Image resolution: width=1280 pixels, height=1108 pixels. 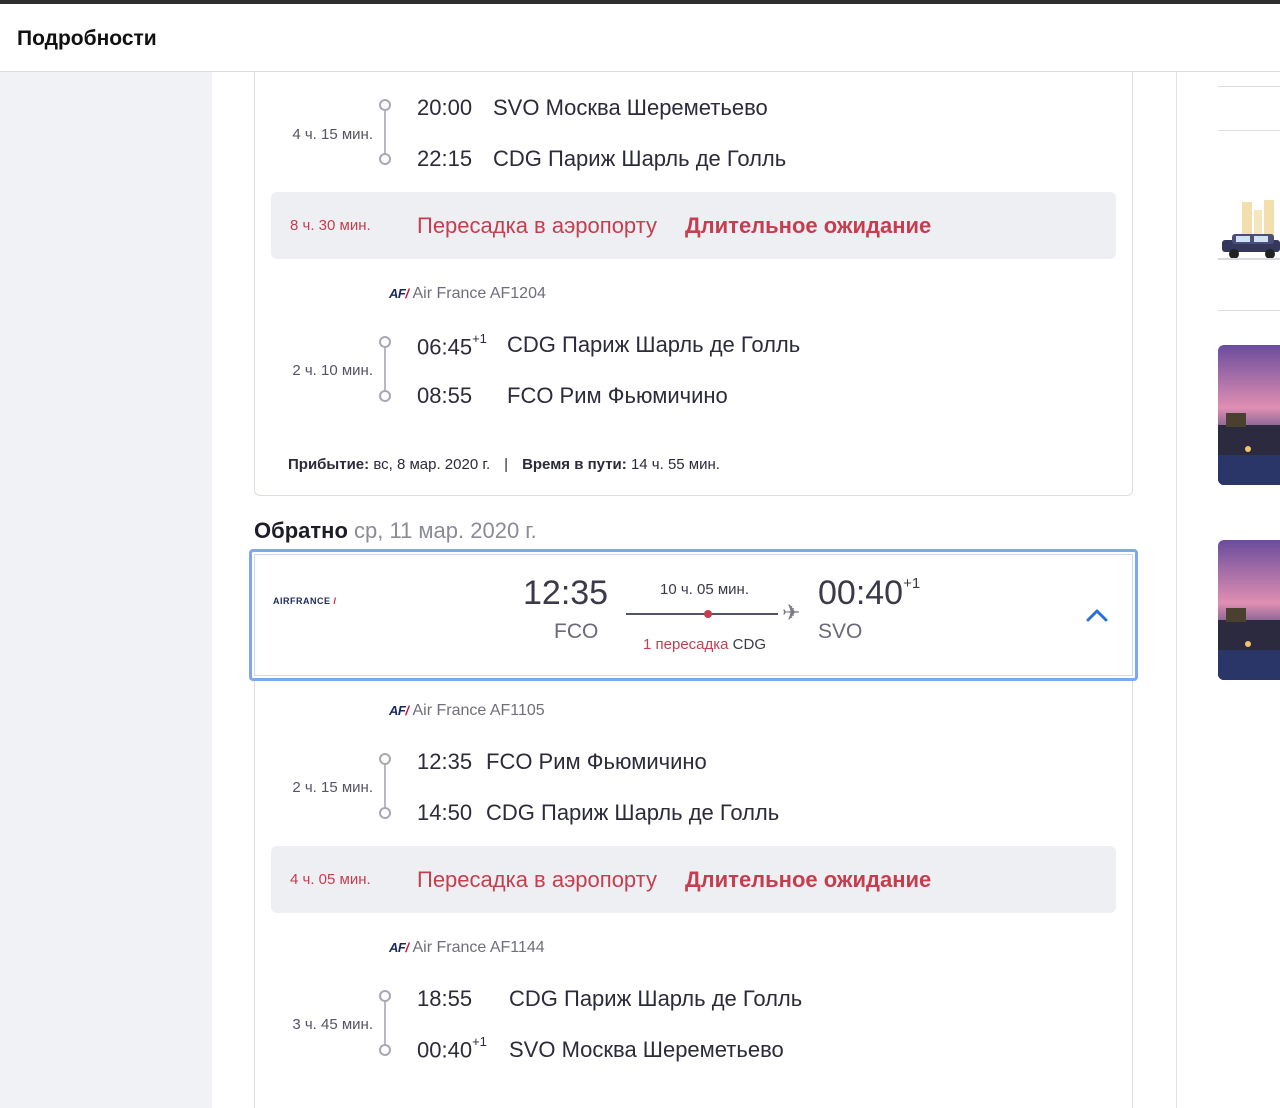 What do you see at coordinates (791, 612) in the screenshot?
I see `plane-icon: ✈` at bounding box center [791, 612].